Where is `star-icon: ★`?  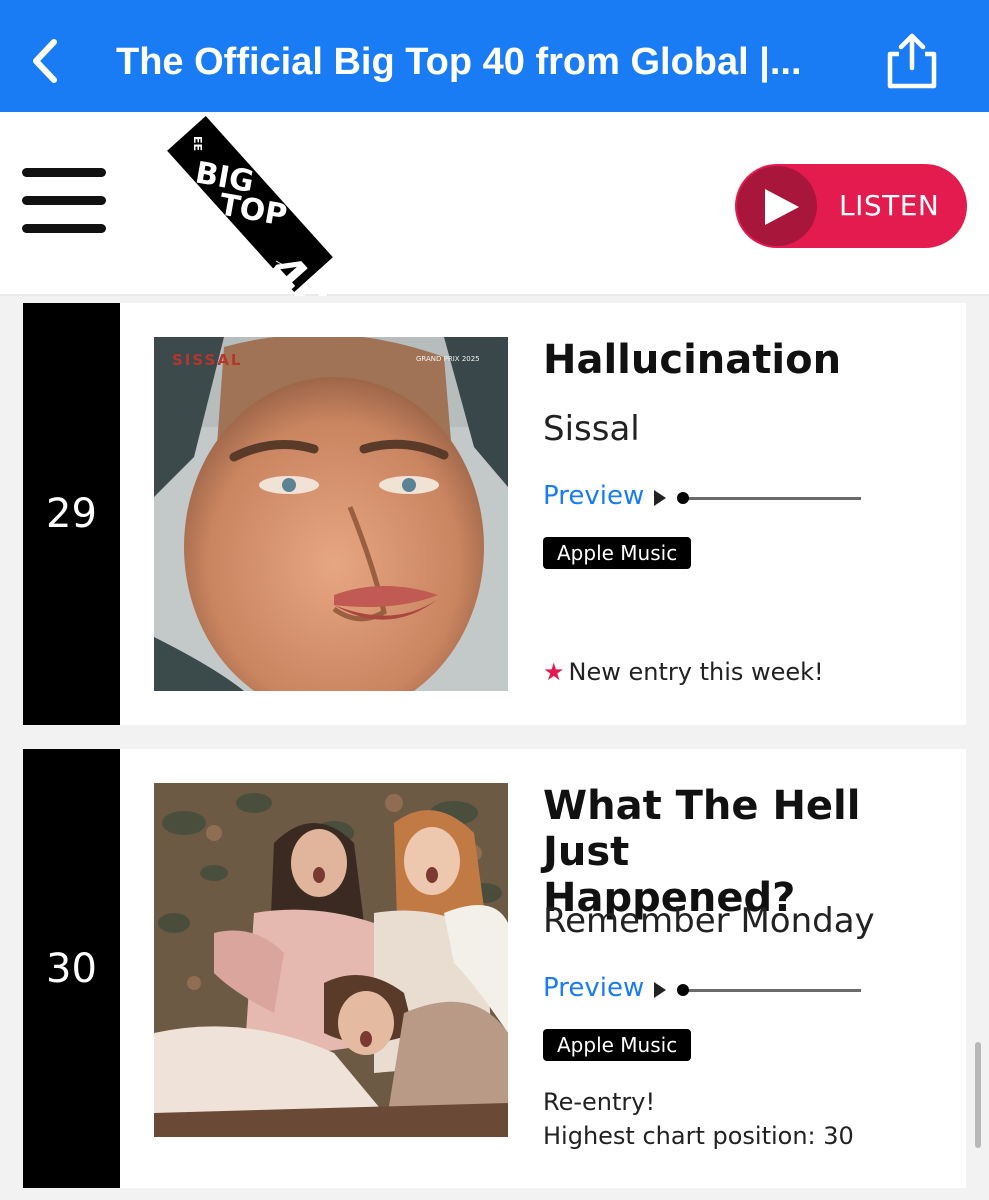 star-icon: ★ is located at coordinates (554, 672).